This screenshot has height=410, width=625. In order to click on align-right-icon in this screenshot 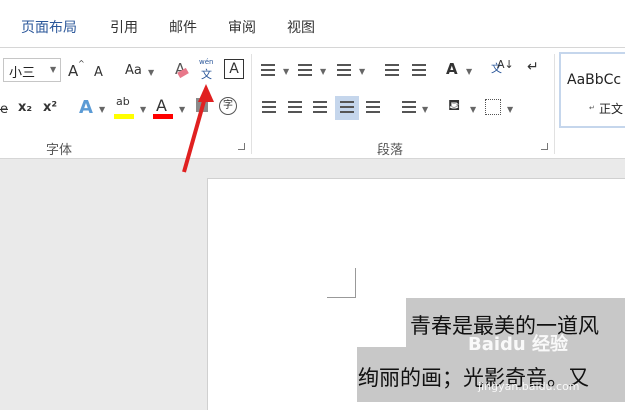, I will do `click(320, 107)`.